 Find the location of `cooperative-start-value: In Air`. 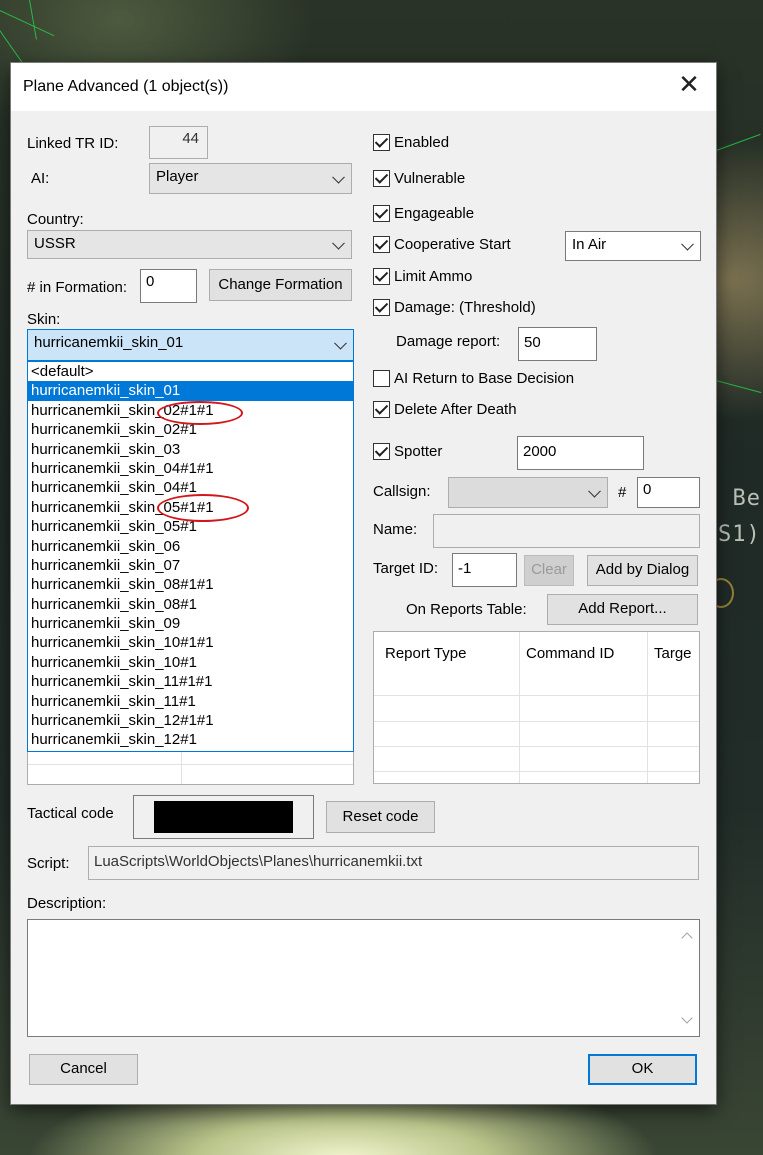

cooperative-start-value: In Air is located at coordinates (589, 244).